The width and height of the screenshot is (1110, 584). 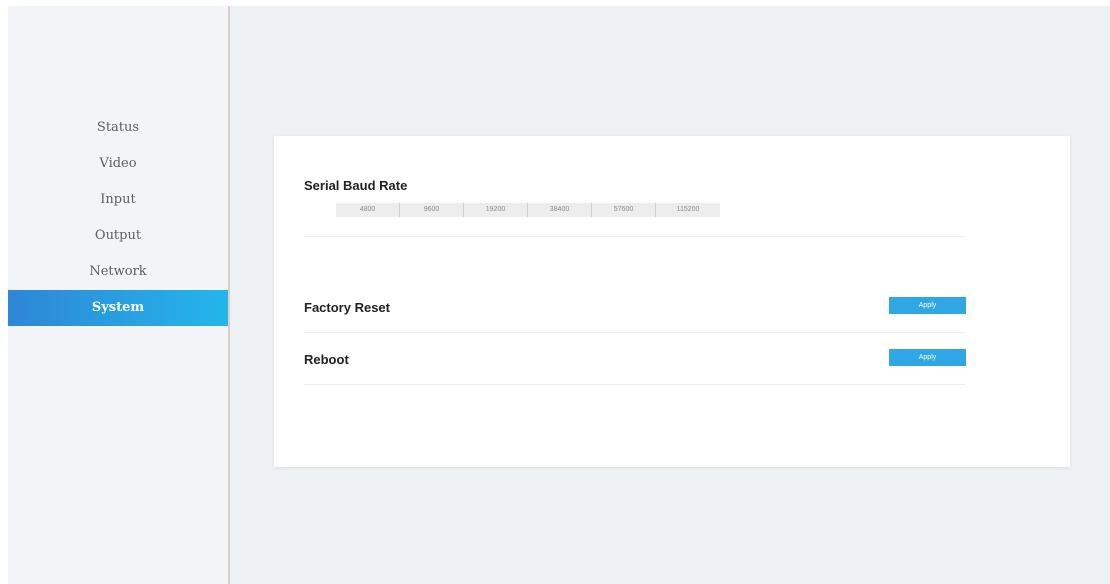 I want to click on sidebar-item-output: Output, so click(x=118, y=236).